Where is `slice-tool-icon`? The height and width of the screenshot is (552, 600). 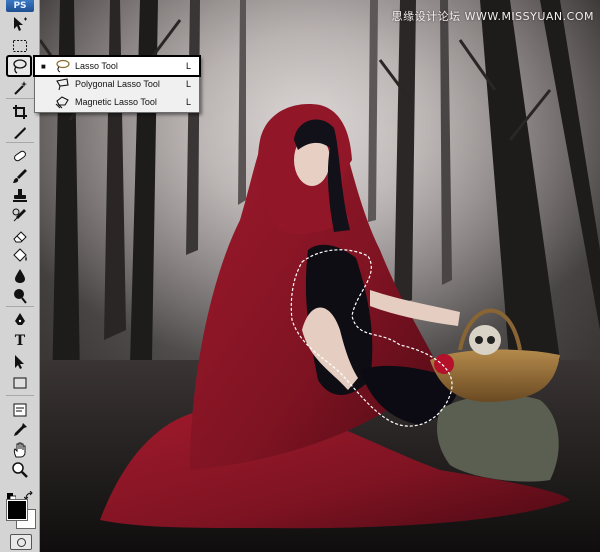
slice-tool-icon is located at coordinates (20, 132).